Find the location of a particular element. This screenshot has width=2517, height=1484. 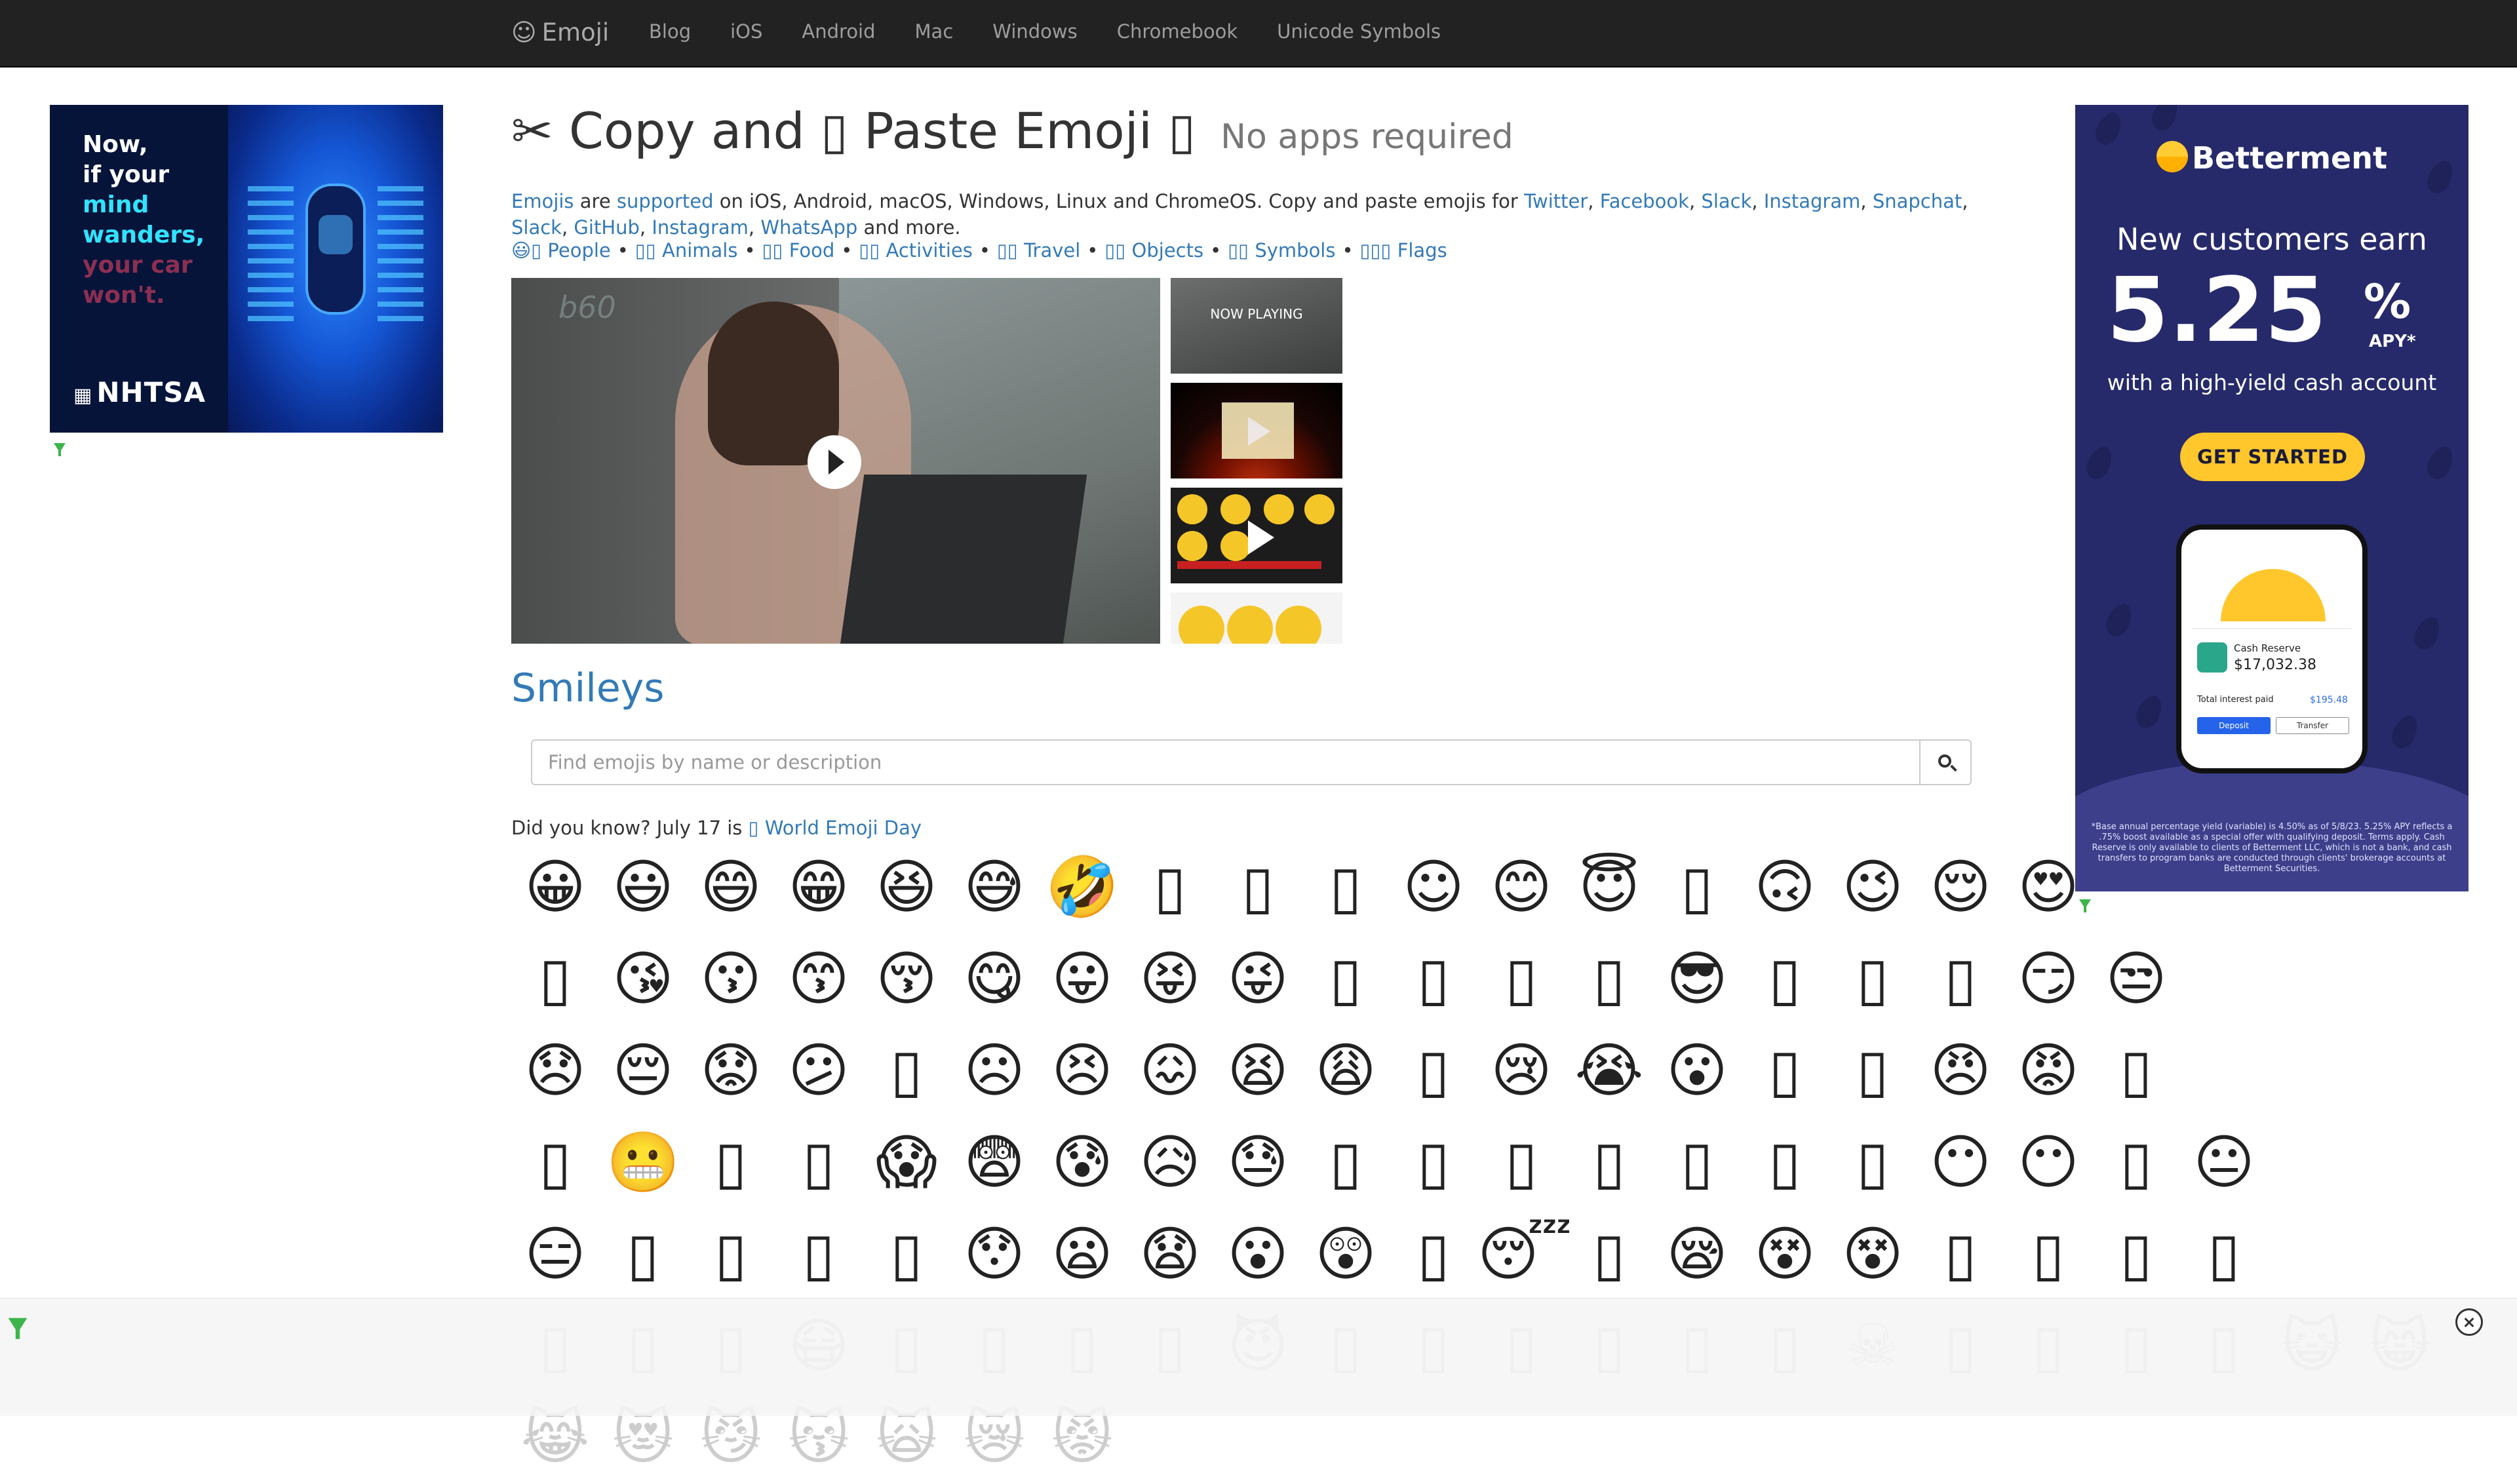

emoji-item: 😗 is located at coordinates (731, 979).